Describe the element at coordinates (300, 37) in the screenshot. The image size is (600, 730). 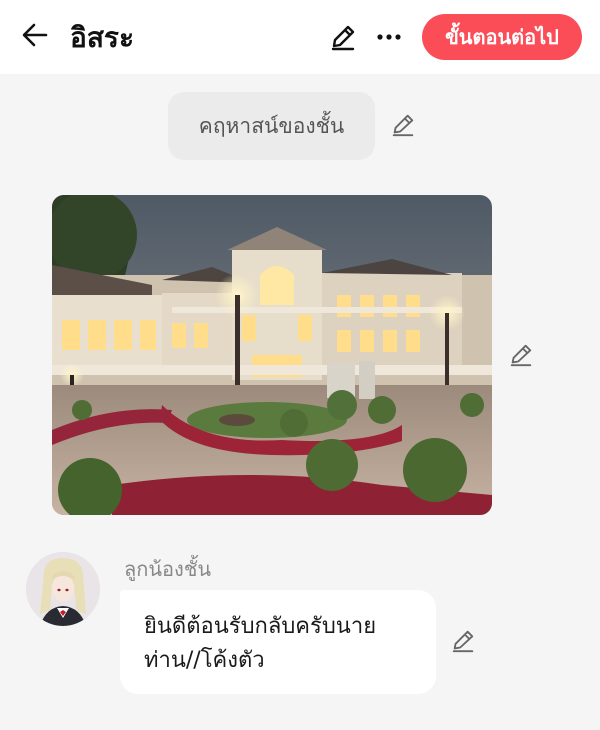
I see `top-bar: อิสระ ขั้นตอนต่อไป` at that location.